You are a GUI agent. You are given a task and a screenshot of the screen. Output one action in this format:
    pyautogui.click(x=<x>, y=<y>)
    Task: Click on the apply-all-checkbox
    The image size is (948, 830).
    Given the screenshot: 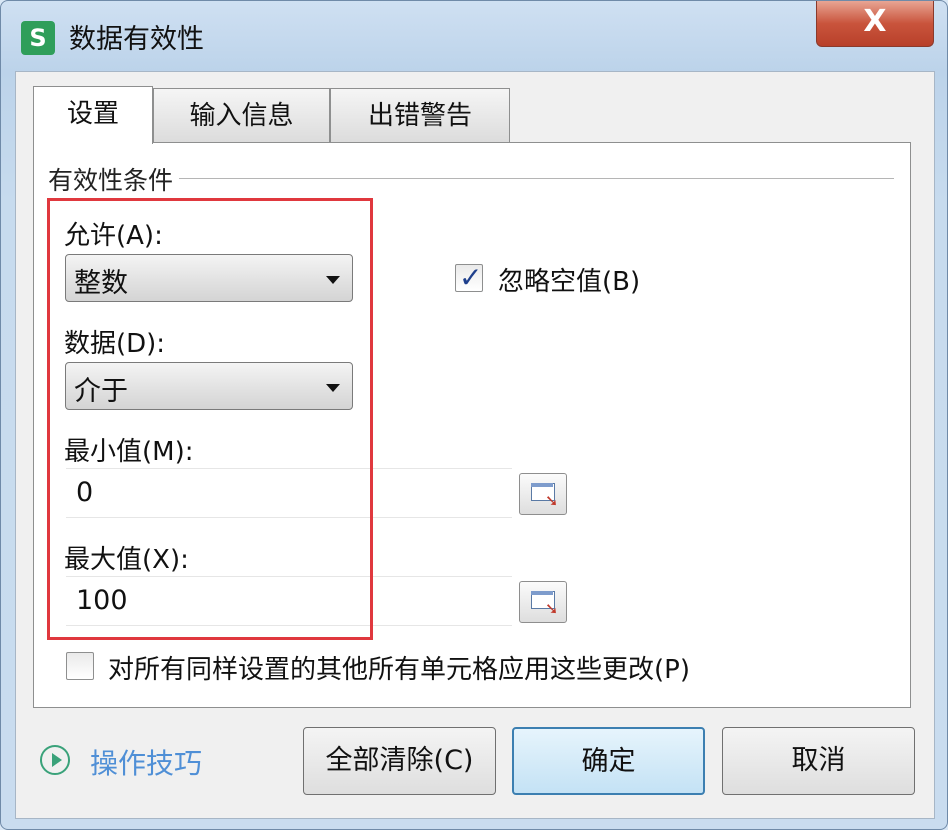 What is the action you would take?
    pyautogui.click(x=80, y=666)
    